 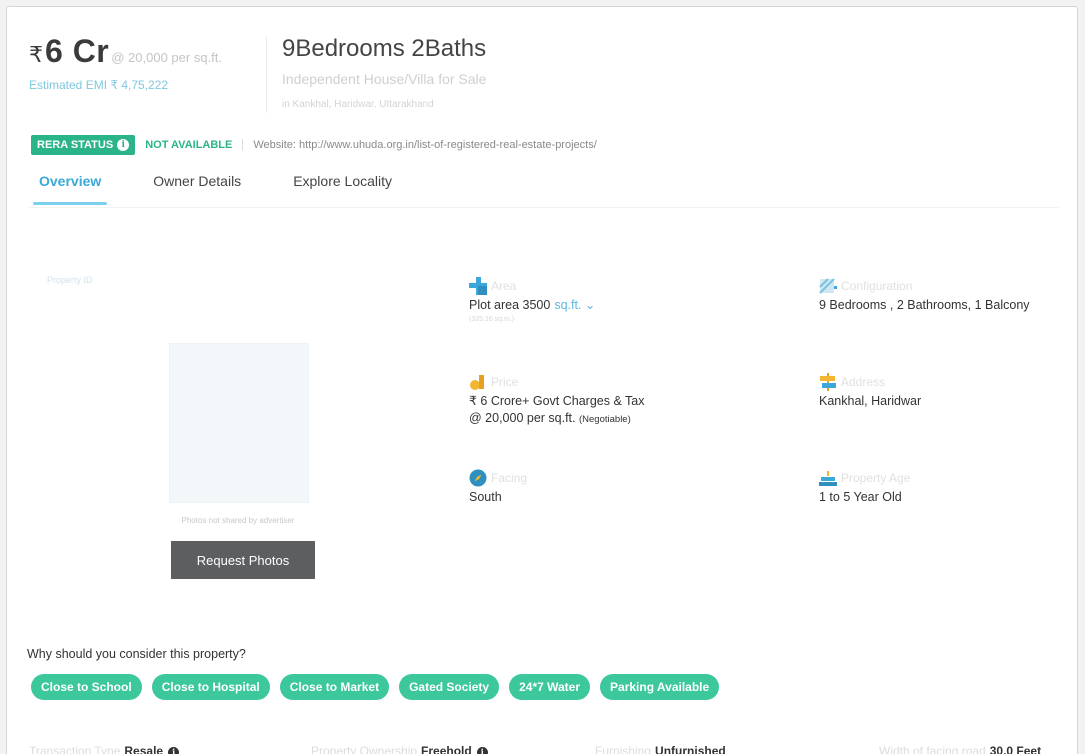 What do you see at coordinates (510, 305) in the screenshot?
I see `area-value: Plot area 3500` at bounding box center [510, 305].